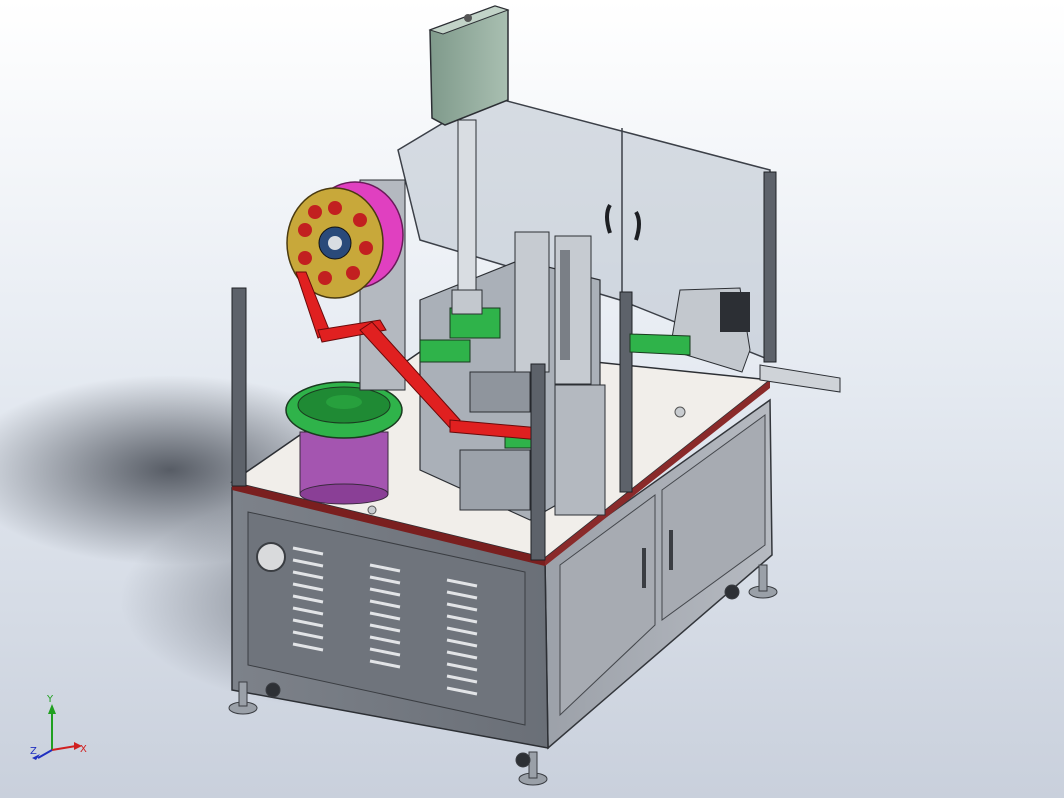  I want to click on triad-x-axis, so click(64, 748).